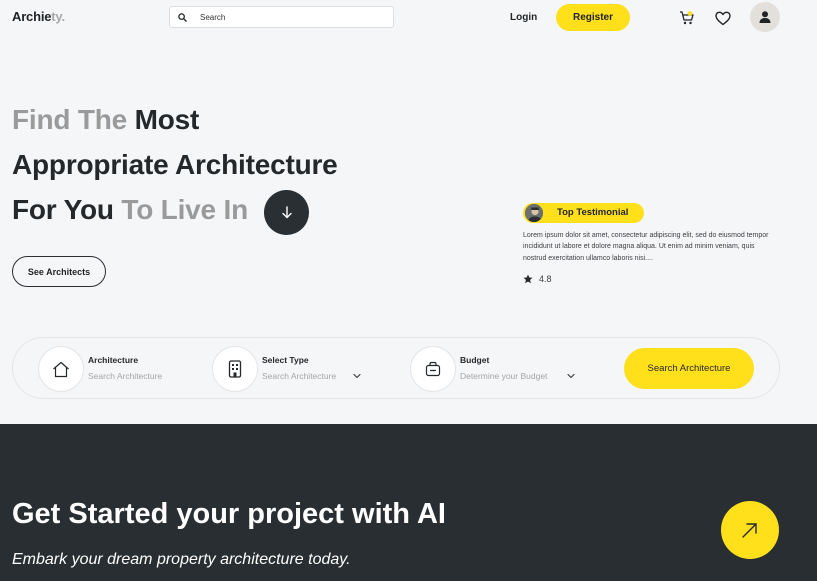 The height and width of the screenshot is (581, 817). What do you see at coordinates (175, 164) in the screenshot?
I see `hero-title-line-2: Appropriate Architecture` at bounding box center [175, 164].